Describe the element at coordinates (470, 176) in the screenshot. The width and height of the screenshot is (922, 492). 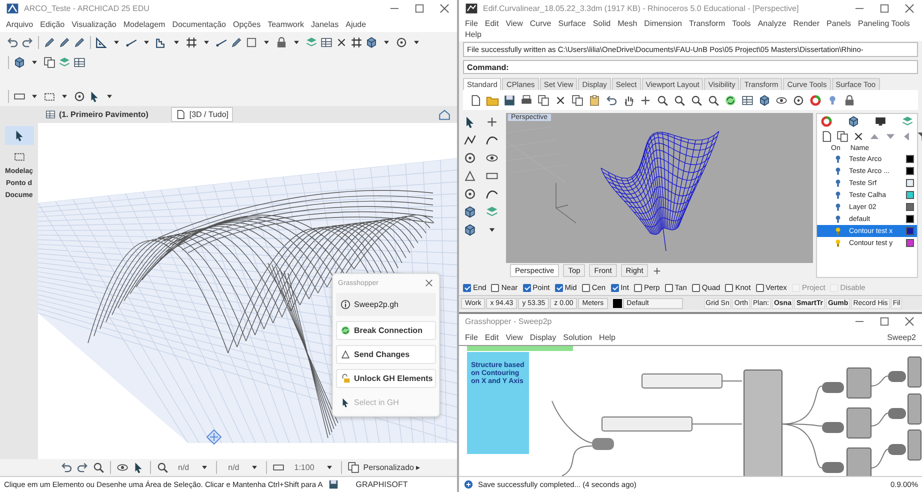
I see `triangle-outline-icon` at that location.